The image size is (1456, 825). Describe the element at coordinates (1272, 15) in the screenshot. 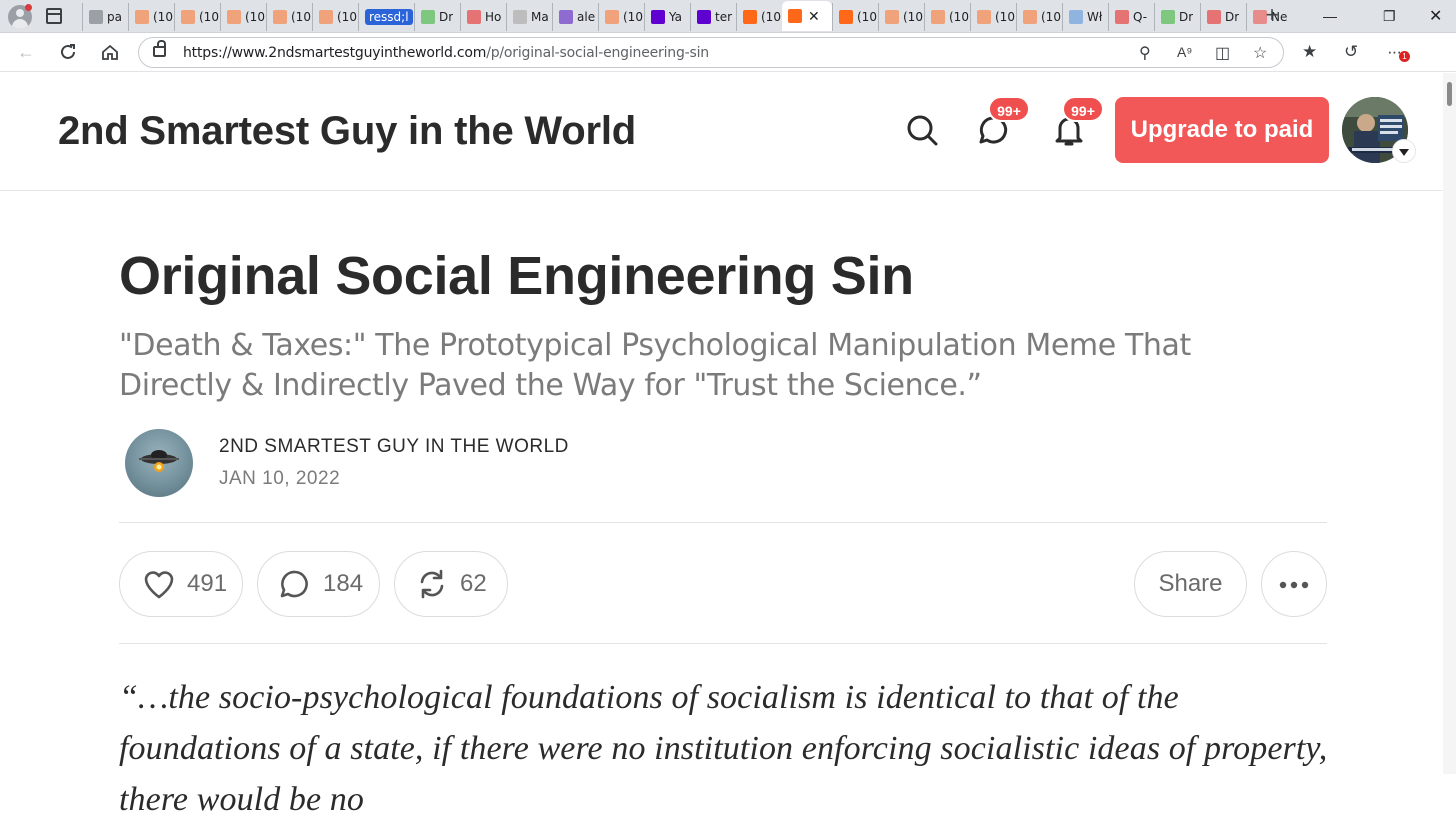

I see `new-tab-button: +` at that location.